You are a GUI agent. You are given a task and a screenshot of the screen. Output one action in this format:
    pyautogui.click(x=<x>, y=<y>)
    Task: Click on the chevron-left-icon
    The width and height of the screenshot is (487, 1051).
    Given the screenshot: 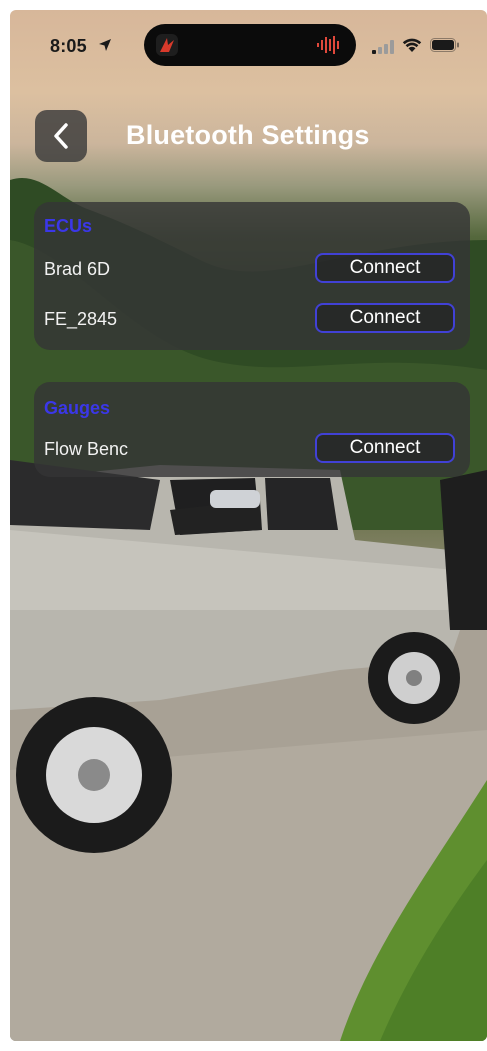 What is the action you would take?
    pyautogui.click(x=61, y=136)
    